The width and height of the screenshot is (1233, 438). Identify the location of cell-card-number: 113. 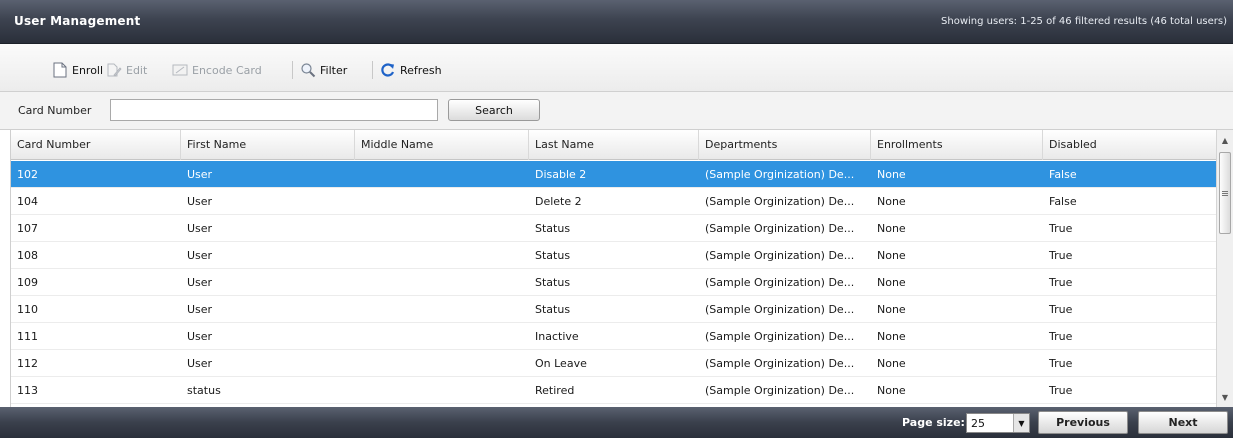
(27, 390).